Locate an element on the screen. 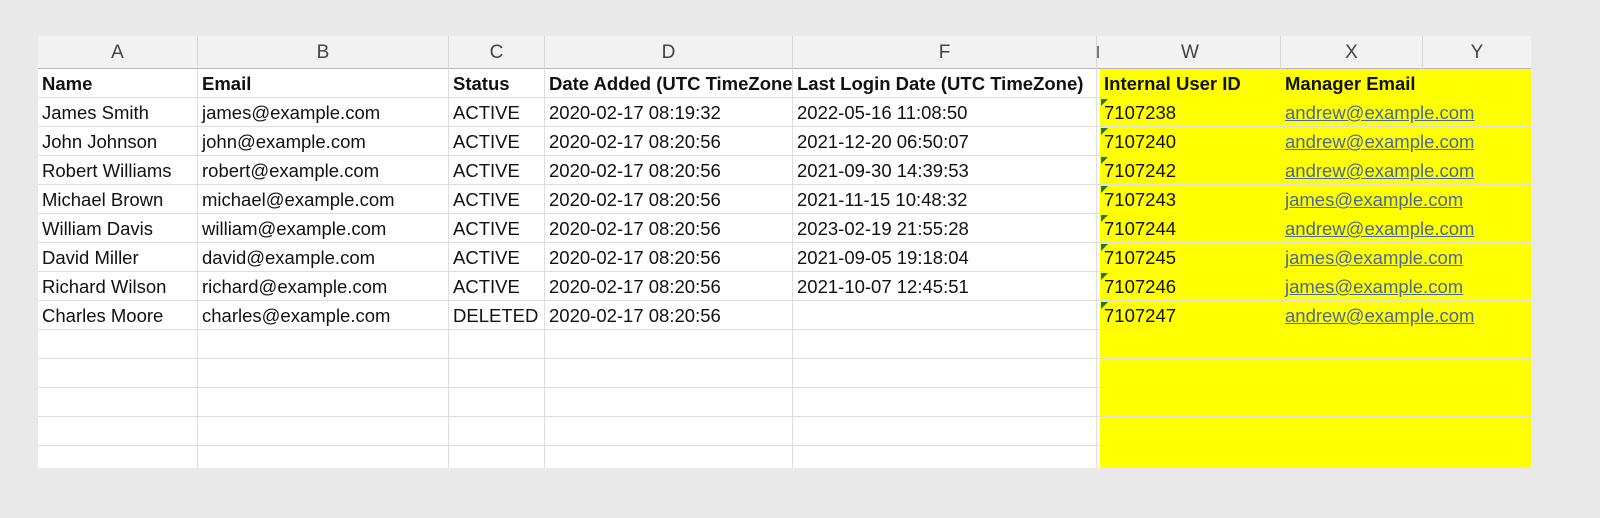  header-cell-email: Email is located at coordinates (323, 83).